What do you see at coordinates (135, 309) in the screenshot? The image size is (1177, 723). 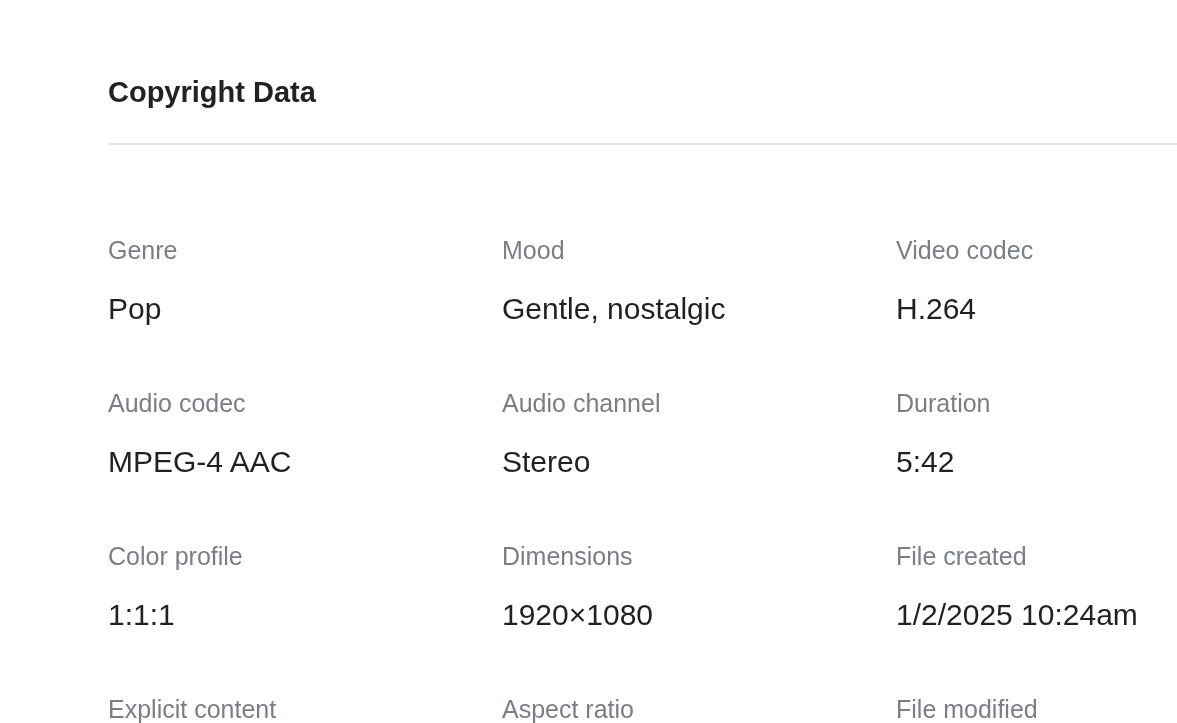 I see `field-value: Pop` at bounding box center [135, 309].